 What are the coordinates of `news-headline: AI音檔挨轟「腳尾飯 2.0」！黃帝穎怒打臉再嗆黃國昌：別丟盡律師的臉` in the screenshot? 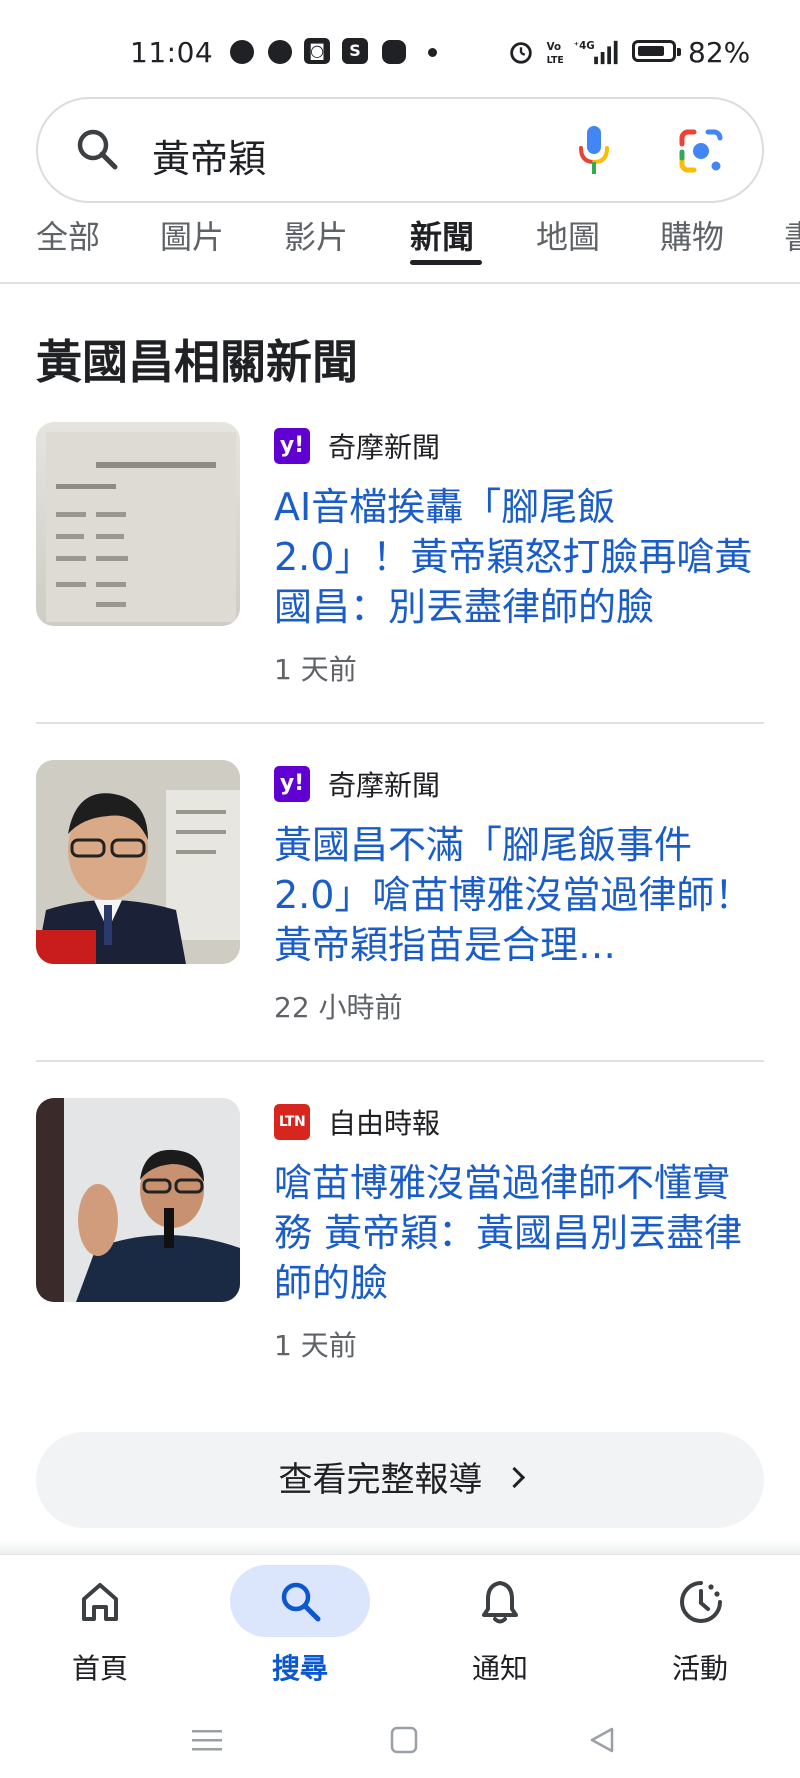 It's located at (514, 557).